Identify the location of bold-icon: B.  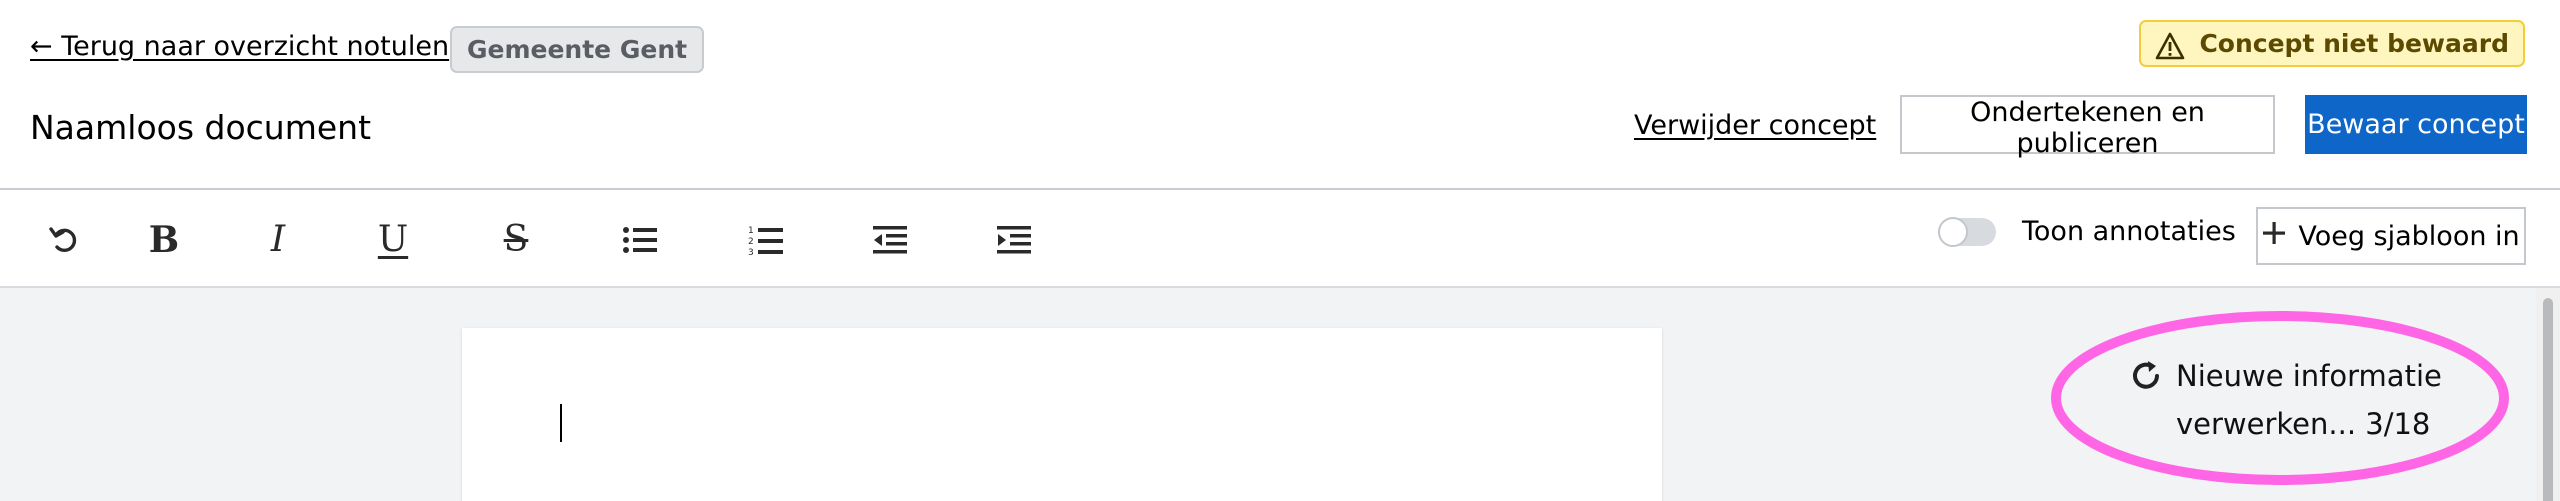
(164, 240).